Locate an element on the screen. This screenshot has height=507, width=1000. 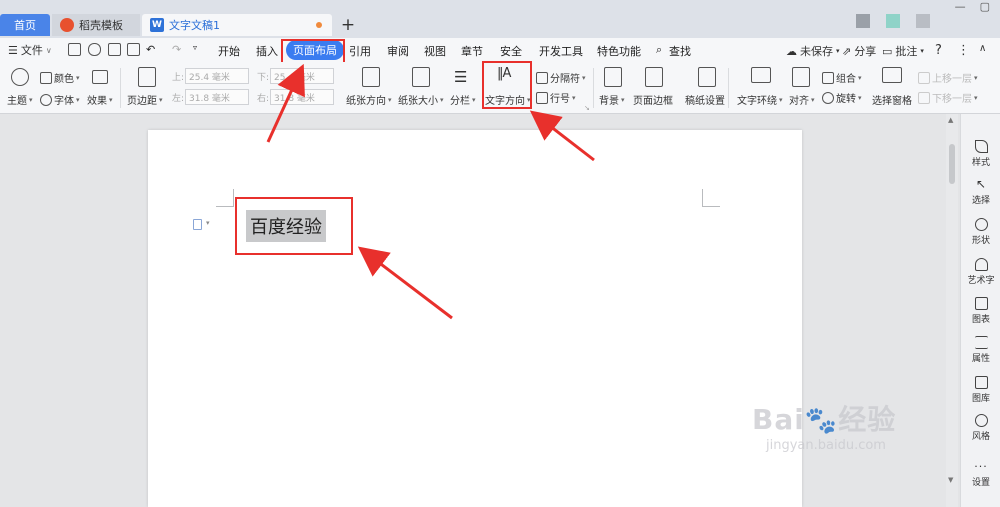
scroll-thumb is located at coordinates (952, 164).